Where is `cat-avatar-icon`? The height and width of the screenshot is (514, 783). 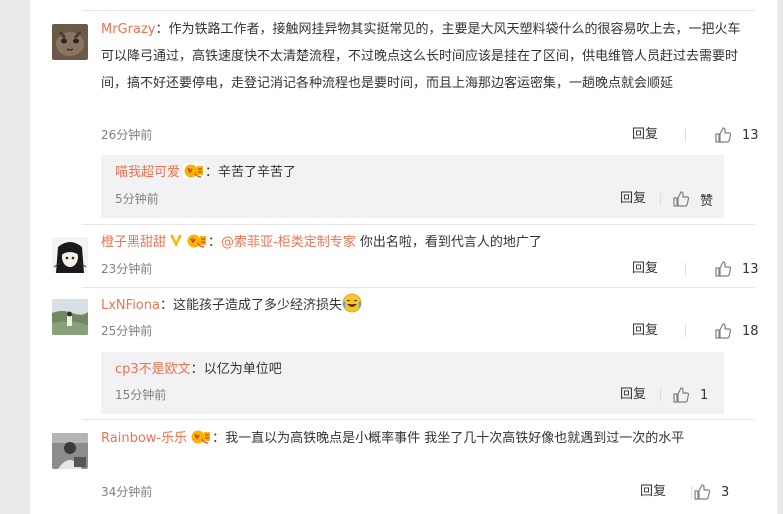 cat-avatar-icon is located at coordinates (70, 42).